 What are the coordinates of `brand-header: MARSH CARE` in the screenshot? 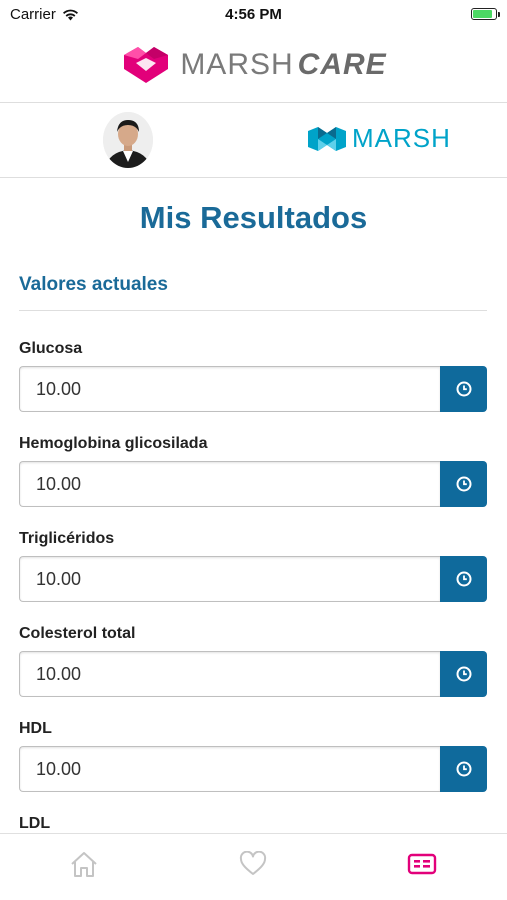 It's located at (253, 65).